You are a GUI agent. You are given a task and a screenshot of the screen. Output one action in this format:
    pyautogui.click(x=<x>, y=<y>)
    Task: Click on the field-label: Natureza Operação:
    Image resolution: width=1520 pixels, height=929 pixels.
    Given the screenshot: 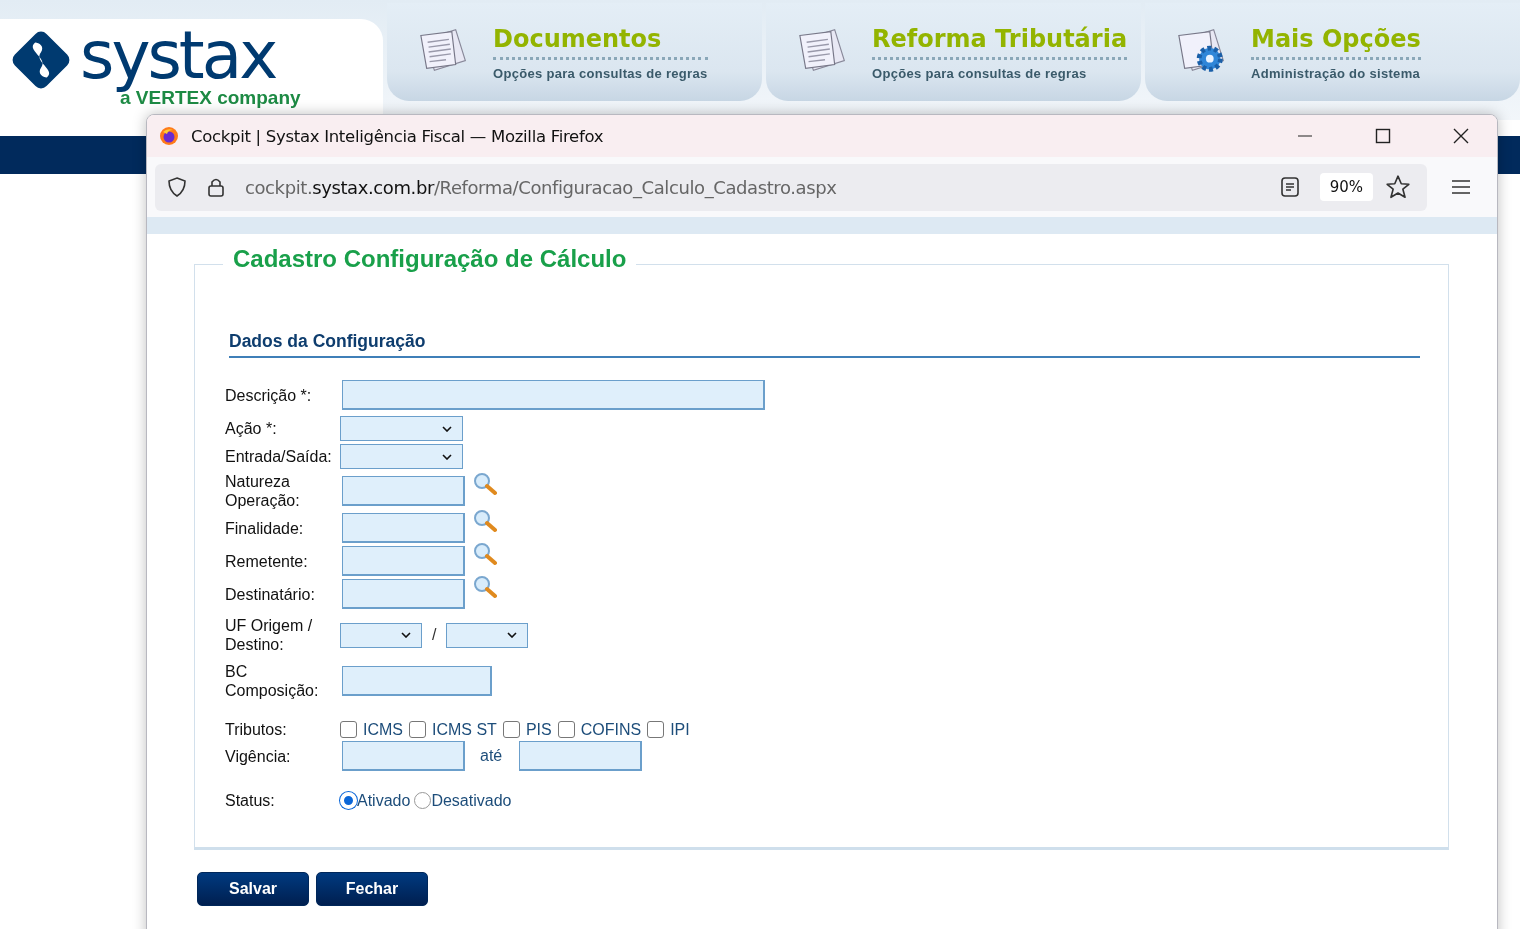 What is the action you would take?
    pyautogui.click(x=263, y=491)
    